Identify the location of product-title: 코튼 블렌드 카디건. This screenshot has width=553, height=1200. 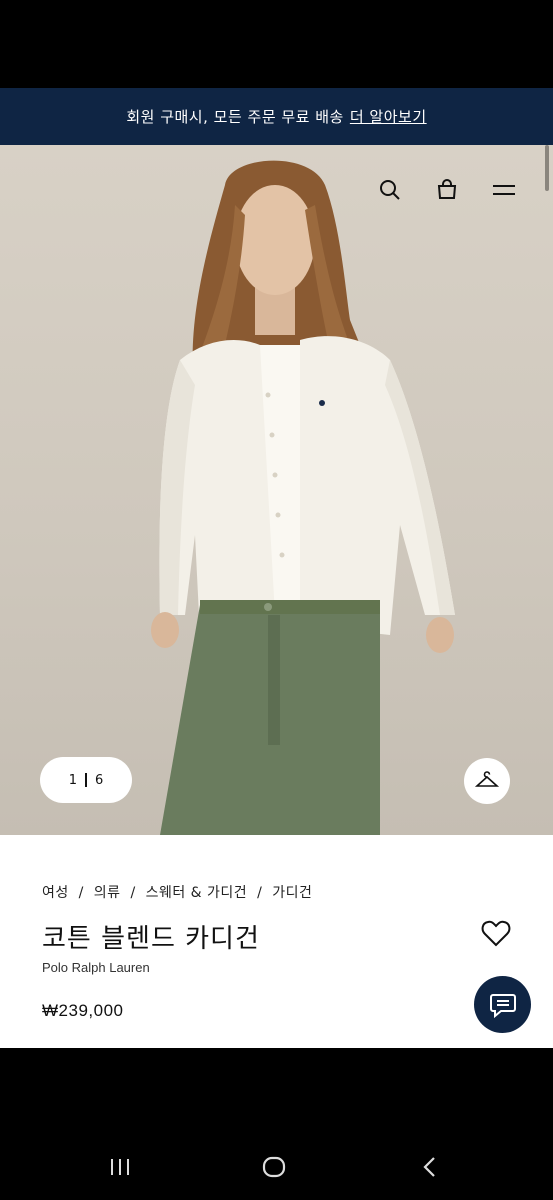
(151, 939).